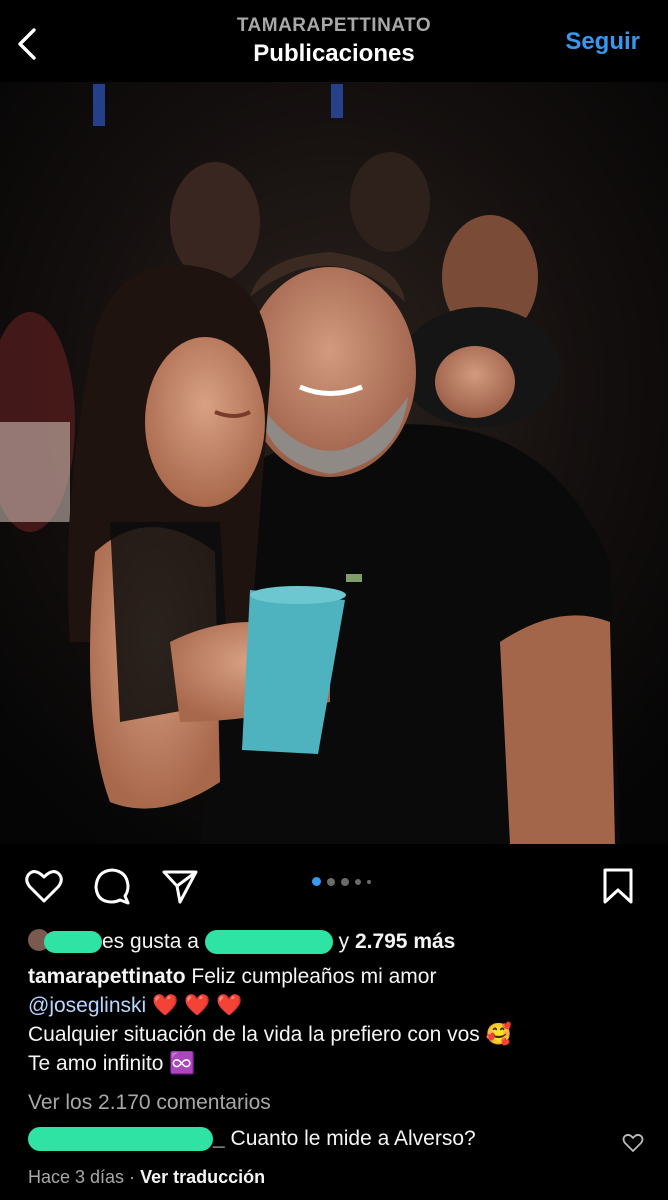  I want to click on likes-count: 2.795 más, so click(405, 941).